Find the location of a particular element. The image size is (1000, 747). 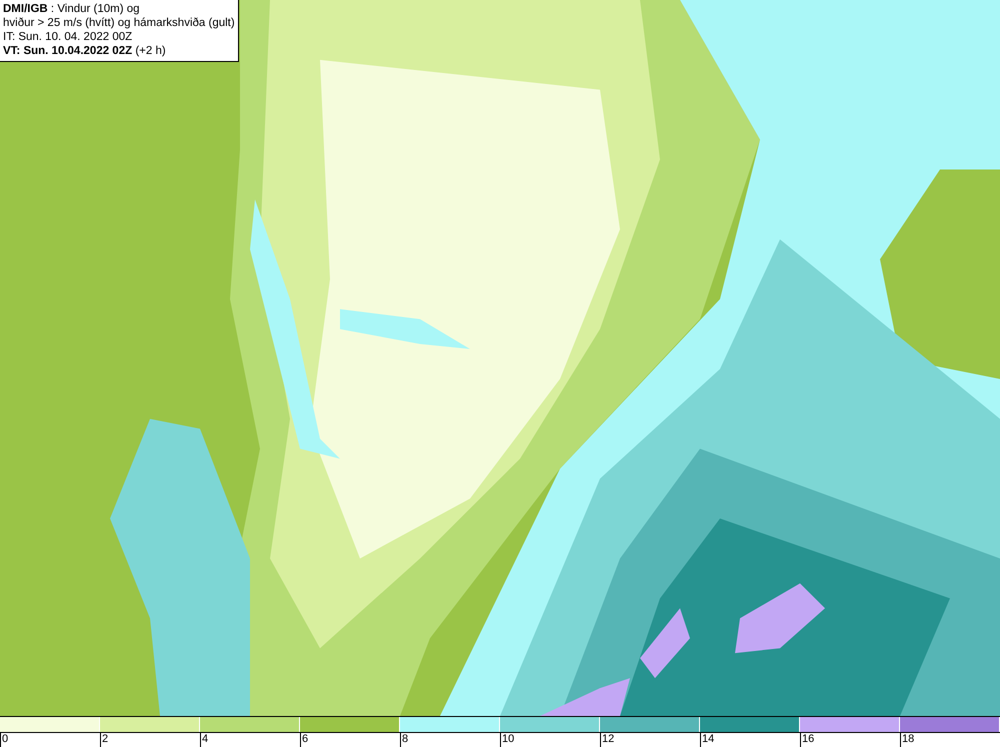

legend-tick-label: 8 is located at coordinates (405, 739).